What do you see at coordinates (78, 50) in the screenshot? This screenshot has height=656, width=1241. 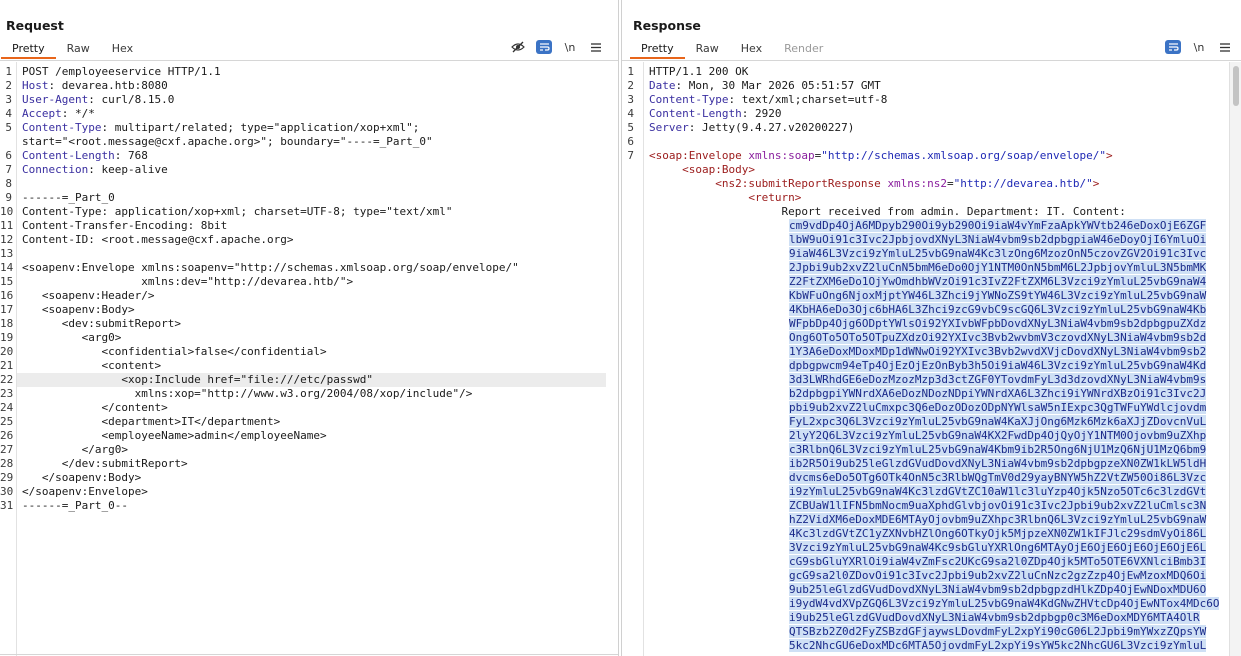 I see `request-tab-raw: Raw` at bounding box center [78, 50].